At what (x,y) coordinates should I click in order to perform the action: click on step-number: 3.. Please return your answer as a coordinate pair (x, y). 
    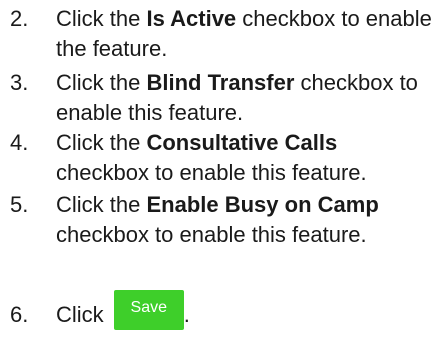
    Looking at the image, I should click on (19, 82).